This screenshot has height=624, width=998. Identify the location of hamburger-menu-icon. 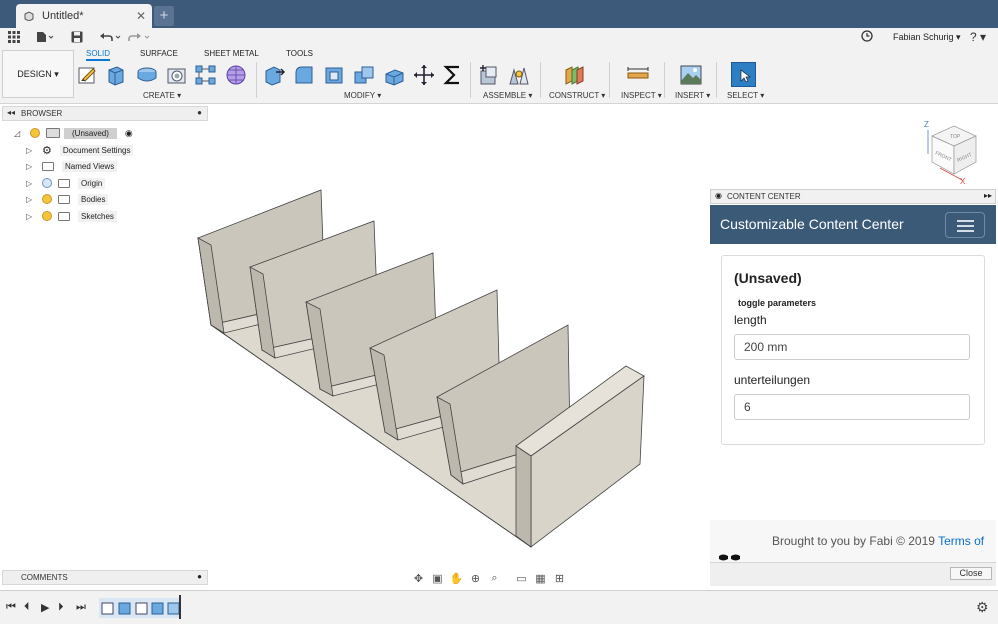
(965, 225).